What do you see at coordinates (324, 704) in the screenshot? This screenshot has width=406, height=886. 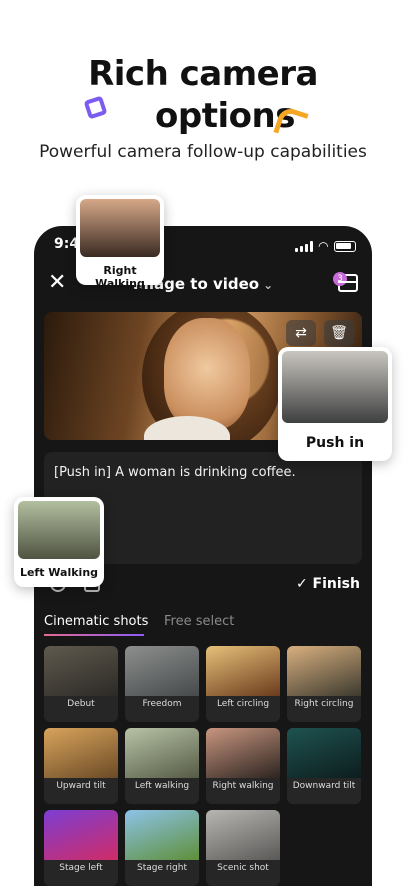 I see `shot-label: Right circling` at bounding box center [324, 704].